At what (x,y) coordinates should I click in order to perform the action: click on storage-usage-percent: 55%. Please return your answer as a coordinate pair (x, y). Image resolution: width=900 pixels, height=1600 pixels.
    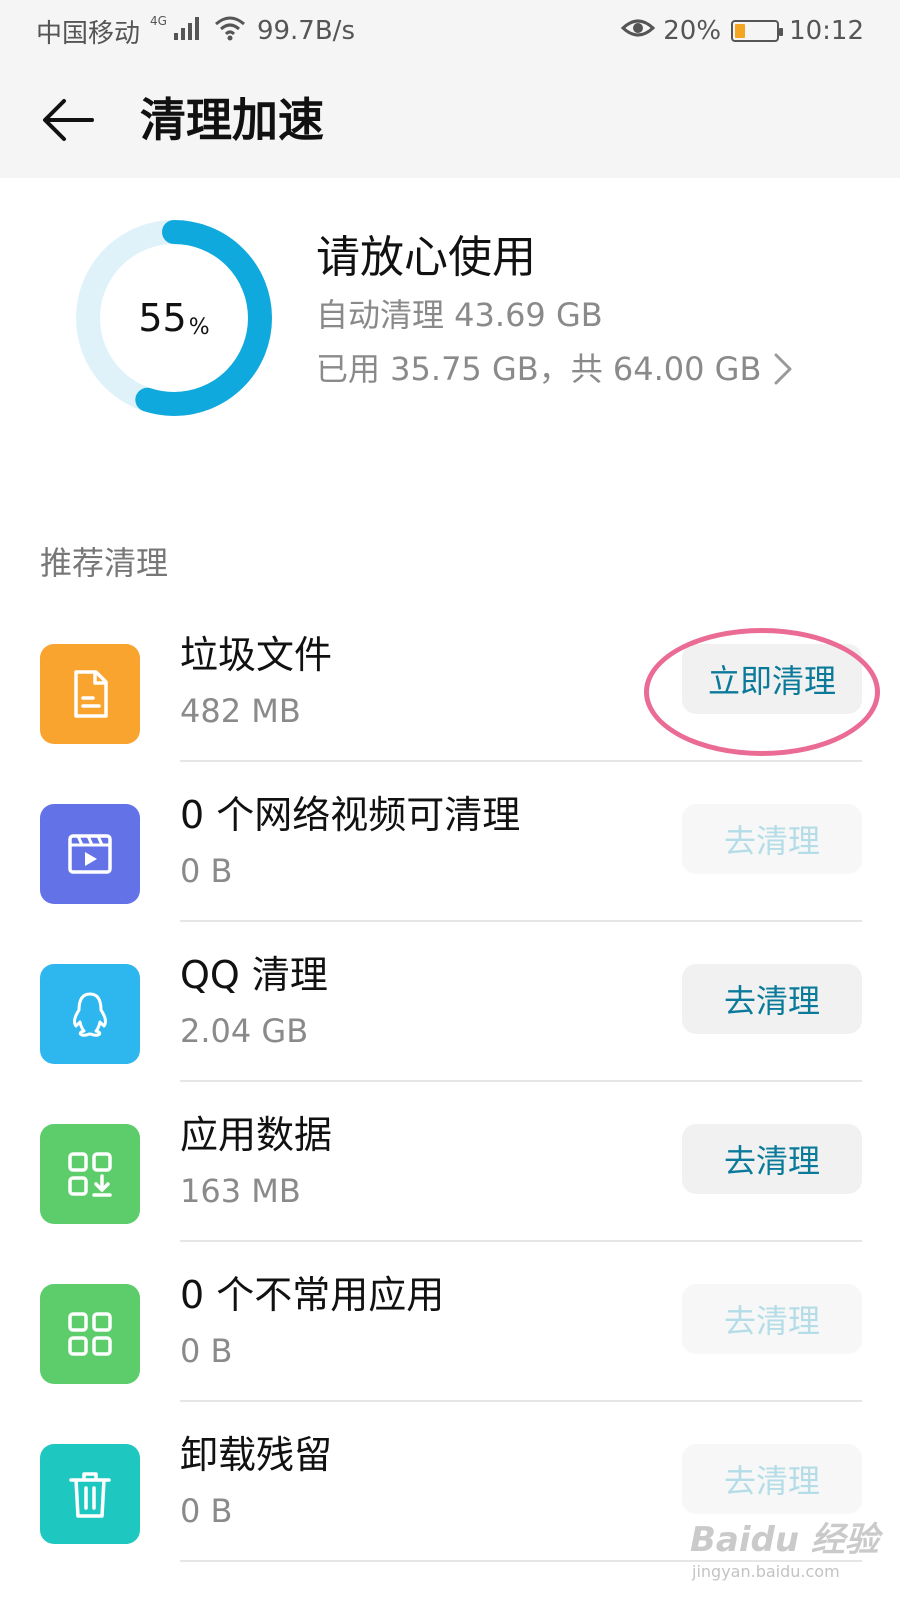
    Looking at the image, I should click on (174, 318).